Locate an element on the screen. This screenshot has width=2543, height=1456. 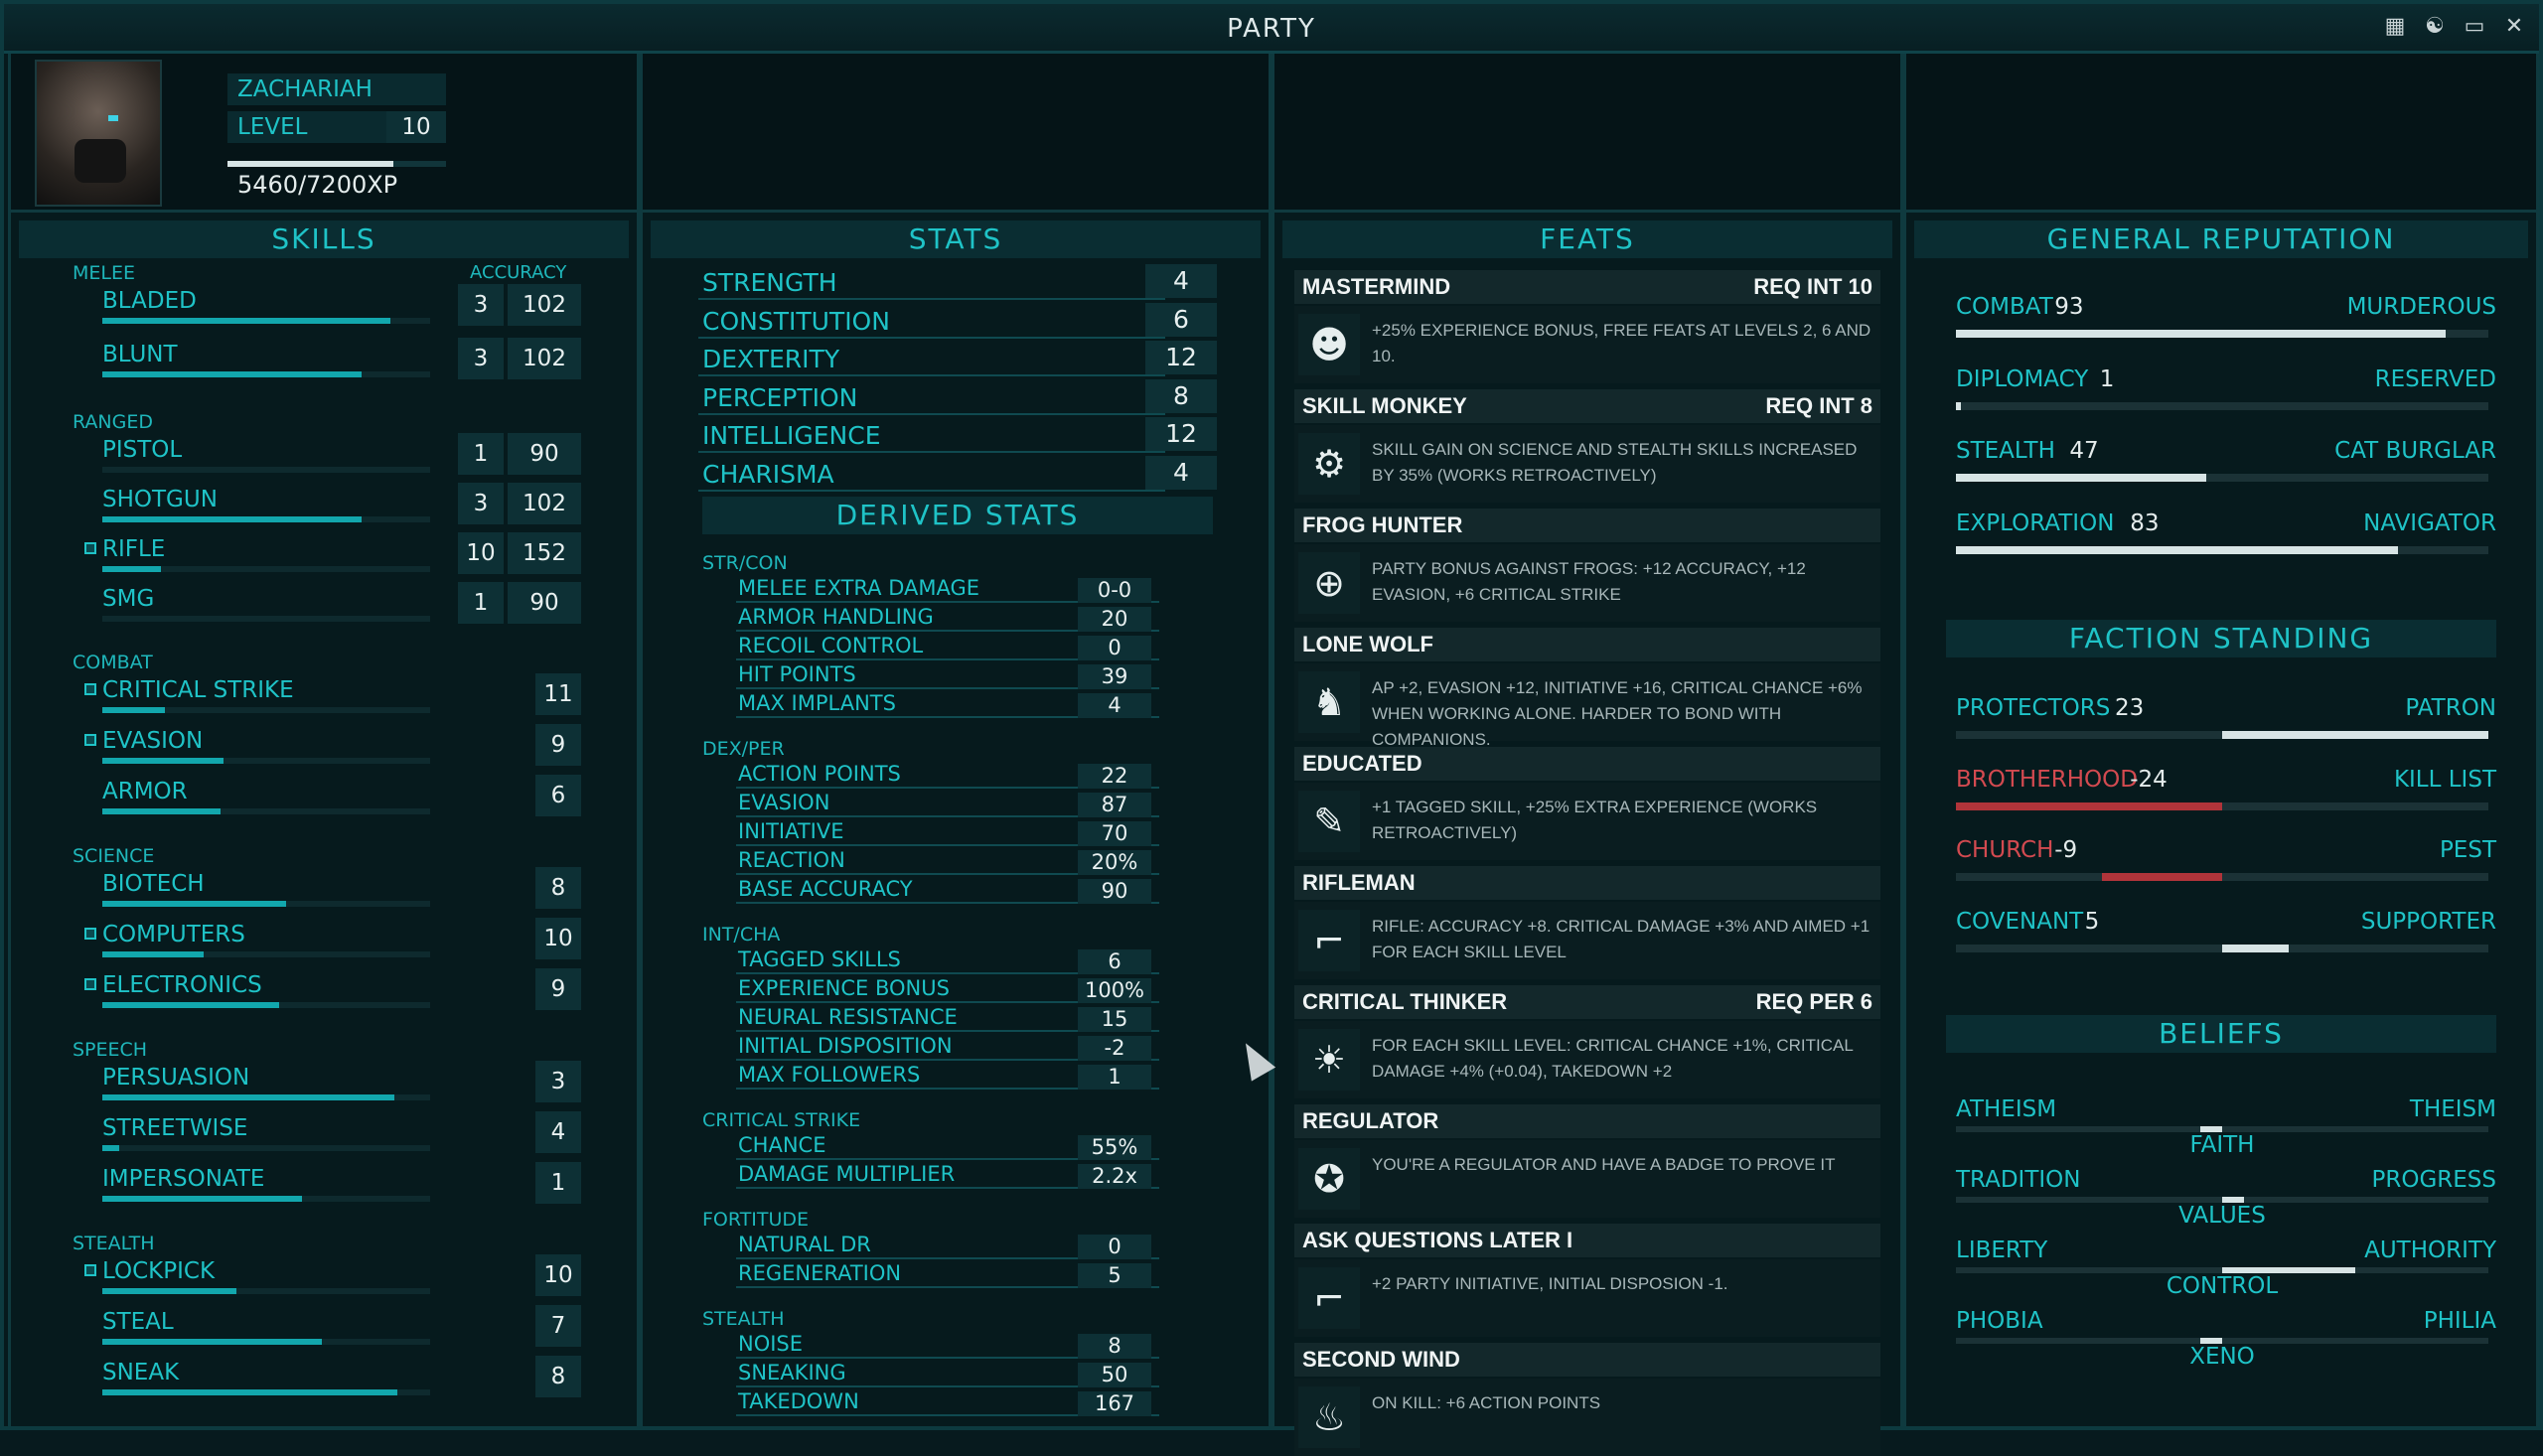
faction-rank: KILL LIST is located at coordinates (2444, 779).